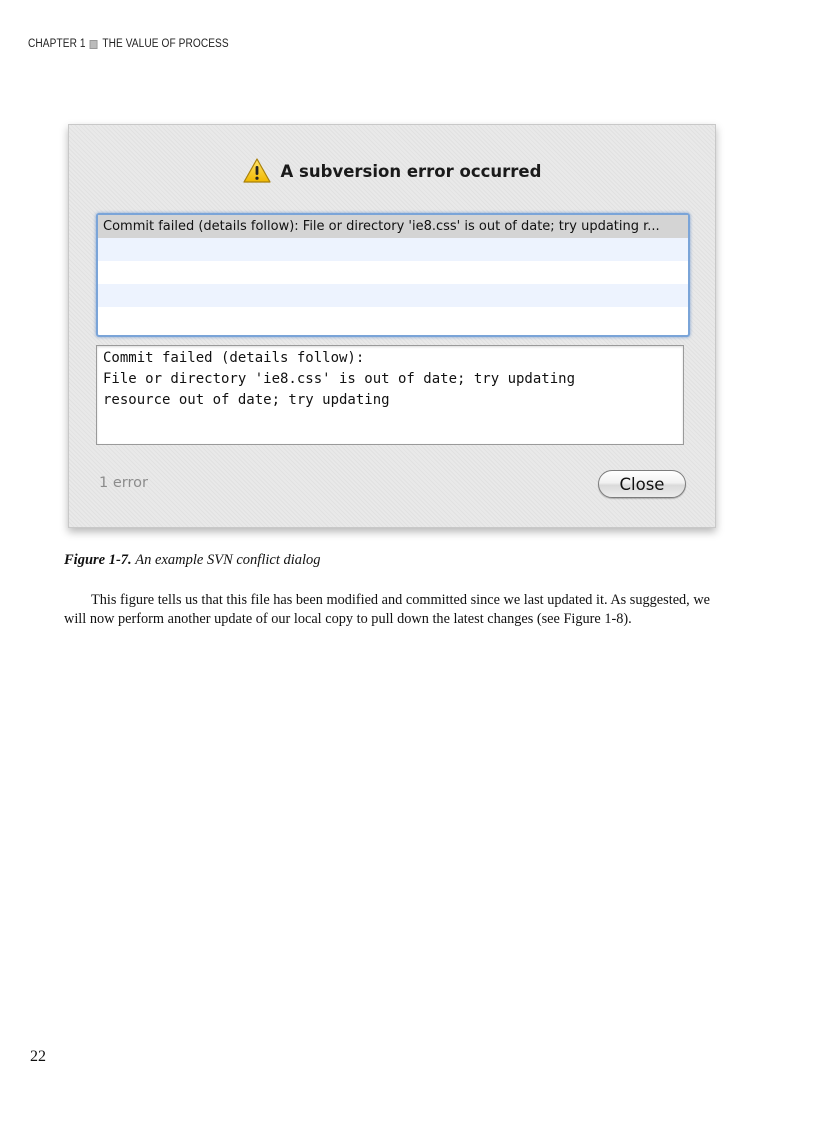  Describe the element at coordinates (642, 484) in the screenshot. I see `close-button: Close` at that location.